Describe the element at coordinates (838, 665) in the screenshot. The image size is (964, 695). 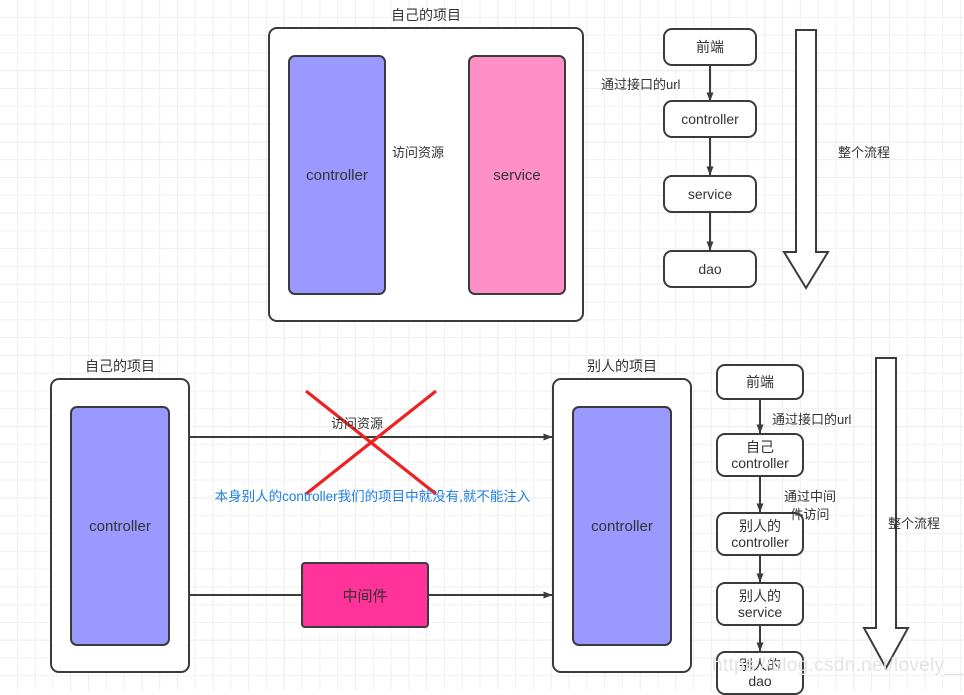
I see `watermark-text: https://blog.csdn.net/lovely__RR` at that location.